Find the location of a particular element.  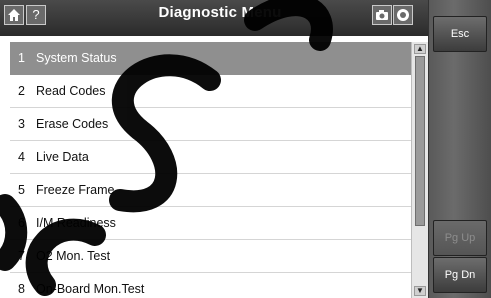

menu-item-im-readiness: 6 I/M Readiness is located at coordinates (211, 223).